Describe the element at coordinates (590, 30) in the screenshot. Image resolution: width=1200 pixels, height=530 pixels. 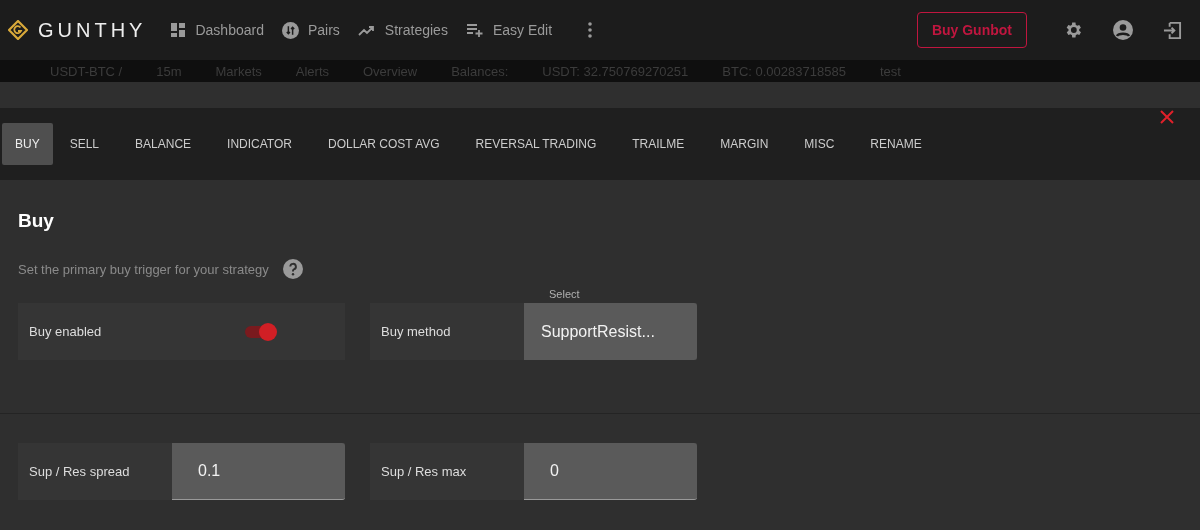
I see `more-menu-icon` at that location.